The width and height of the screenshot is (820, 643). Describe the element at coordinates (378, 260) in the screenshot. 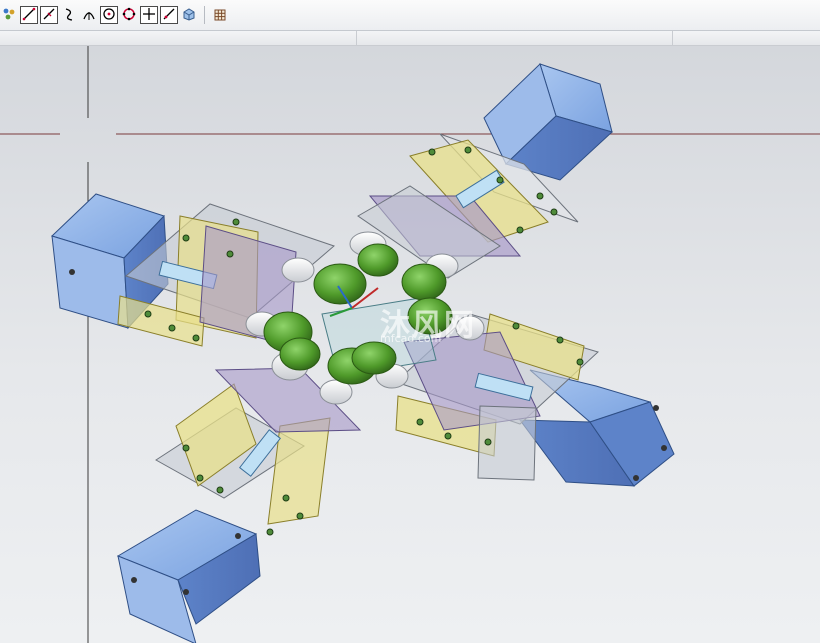

I see `pipe-elbow-upper` at that location.